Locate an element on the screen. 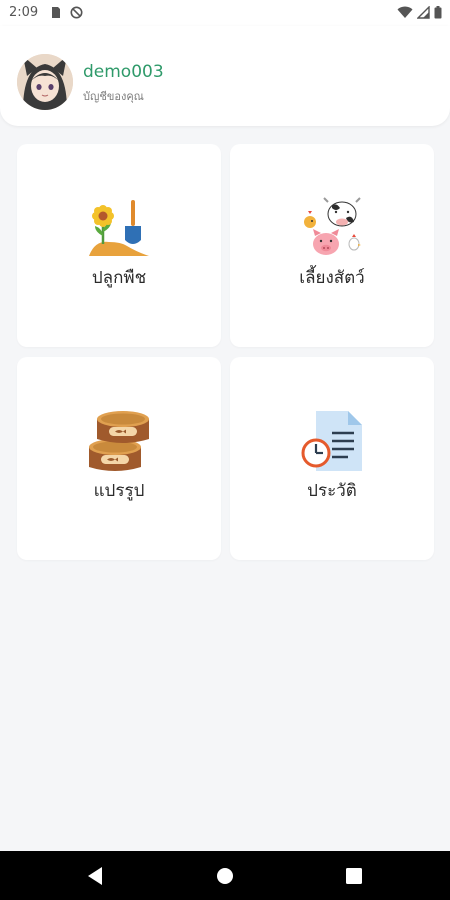 The width and height of the screenshot is (450, 900). no-entry-icon is located at coordinates (76, 12).